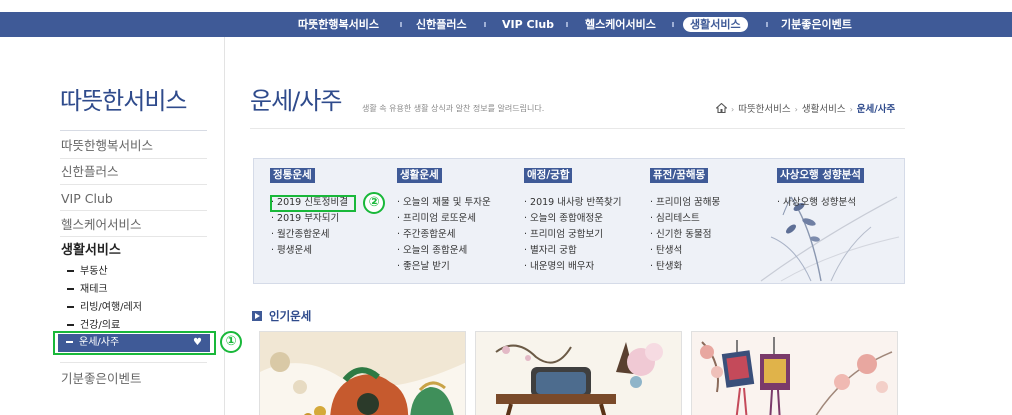 This screenshot has height=415, width=1012. What do you see at coordinates (715, 24) in the screenshot?
I see `nav-item-life-service: 생활서비스` at bounding box center [715, 24].